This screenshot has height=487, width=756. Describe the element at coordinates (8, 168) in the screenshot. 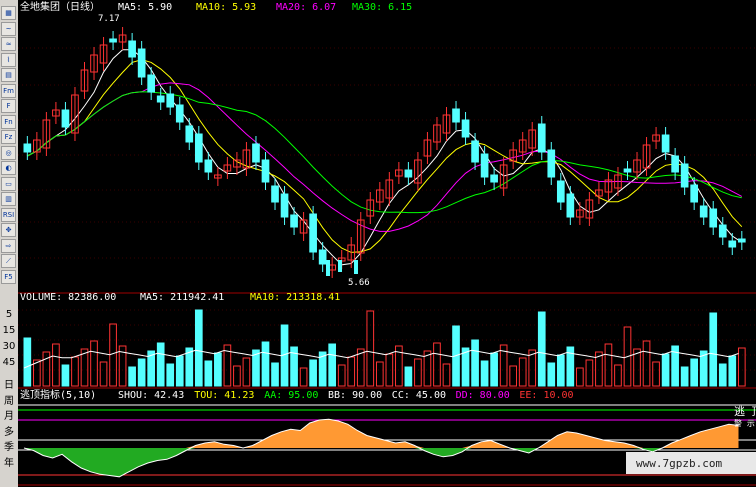

I see `toolbar-button-10: ◐` at that location.